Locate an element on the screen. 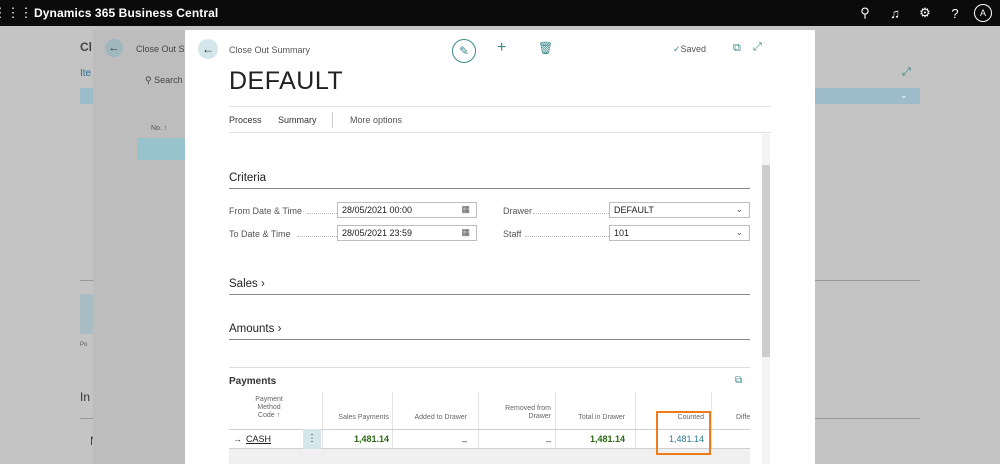 Image resolution: width=1000 pixels, height=464 pixels. app-title: Dynamics 365 Business Central is located at coordinates (126, 13).